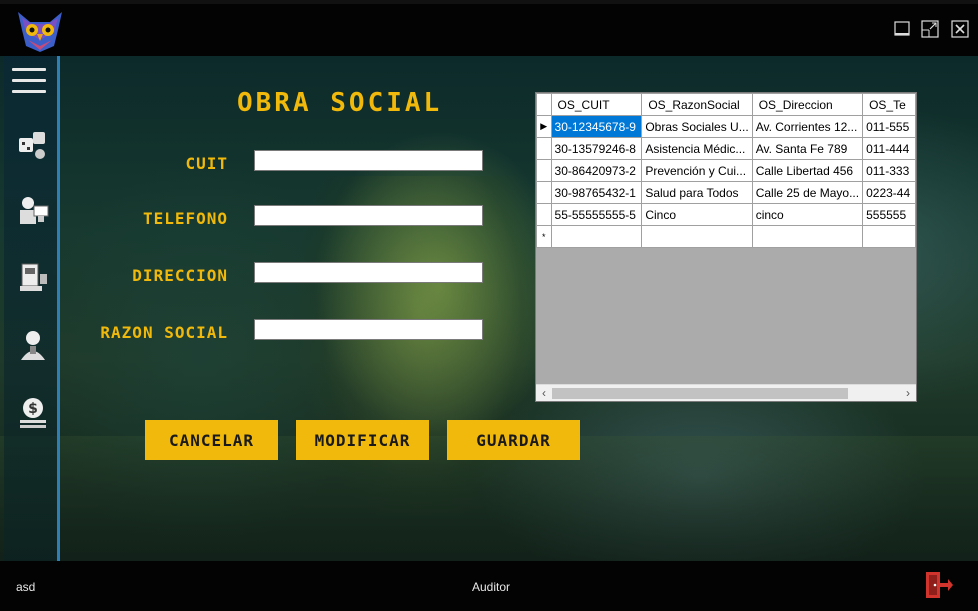 This screenshot has width=978, height=611. Describe the element at coordinates (596, 214) in the screenshot. I see `grid-cell: 55-55555555-5` at that location.